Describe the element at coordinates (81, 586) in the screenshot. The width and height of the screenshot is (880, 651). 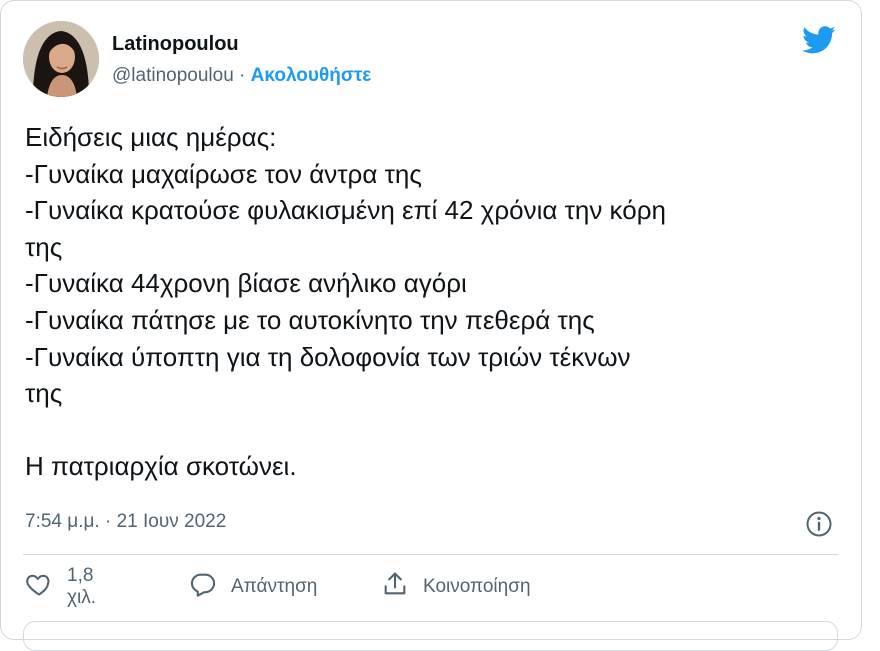
I see `like-count: 1,8 χιλ.` at that location.